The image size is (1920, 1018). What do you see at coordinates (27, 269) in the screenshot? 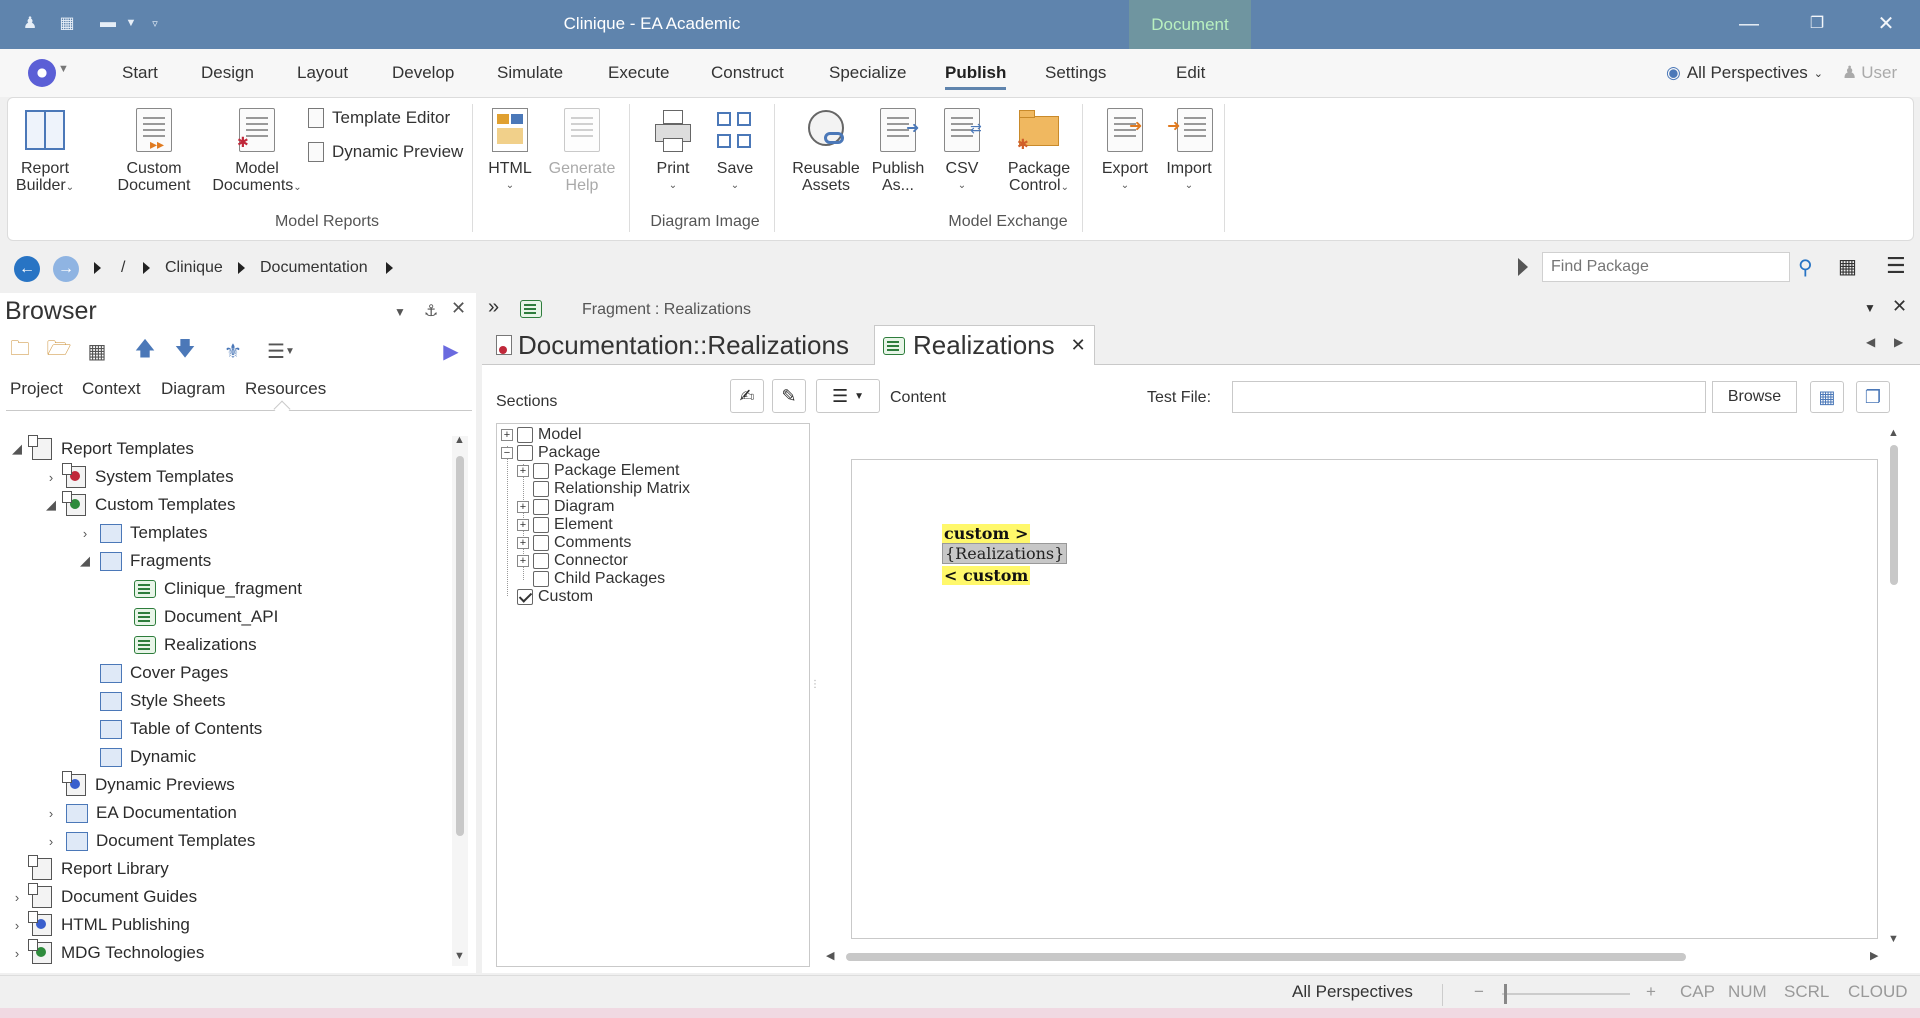
I see `back-icon: ←` at bounding box center [27, 269].